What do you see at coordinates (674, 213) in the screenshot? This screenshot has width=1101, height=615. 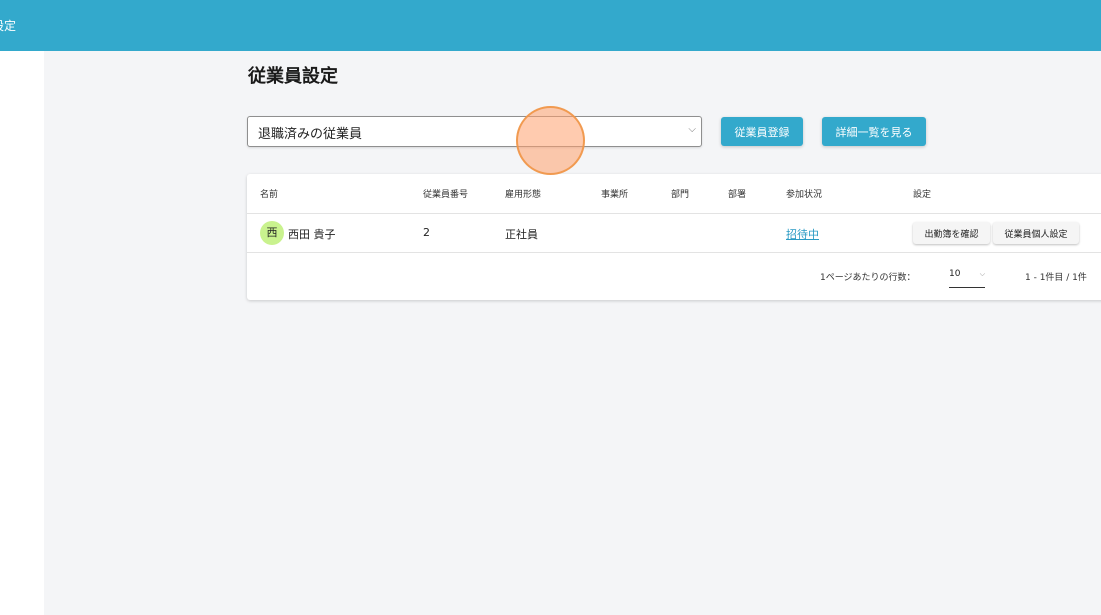 I see `header-divider` at bounding box center [674, 213].